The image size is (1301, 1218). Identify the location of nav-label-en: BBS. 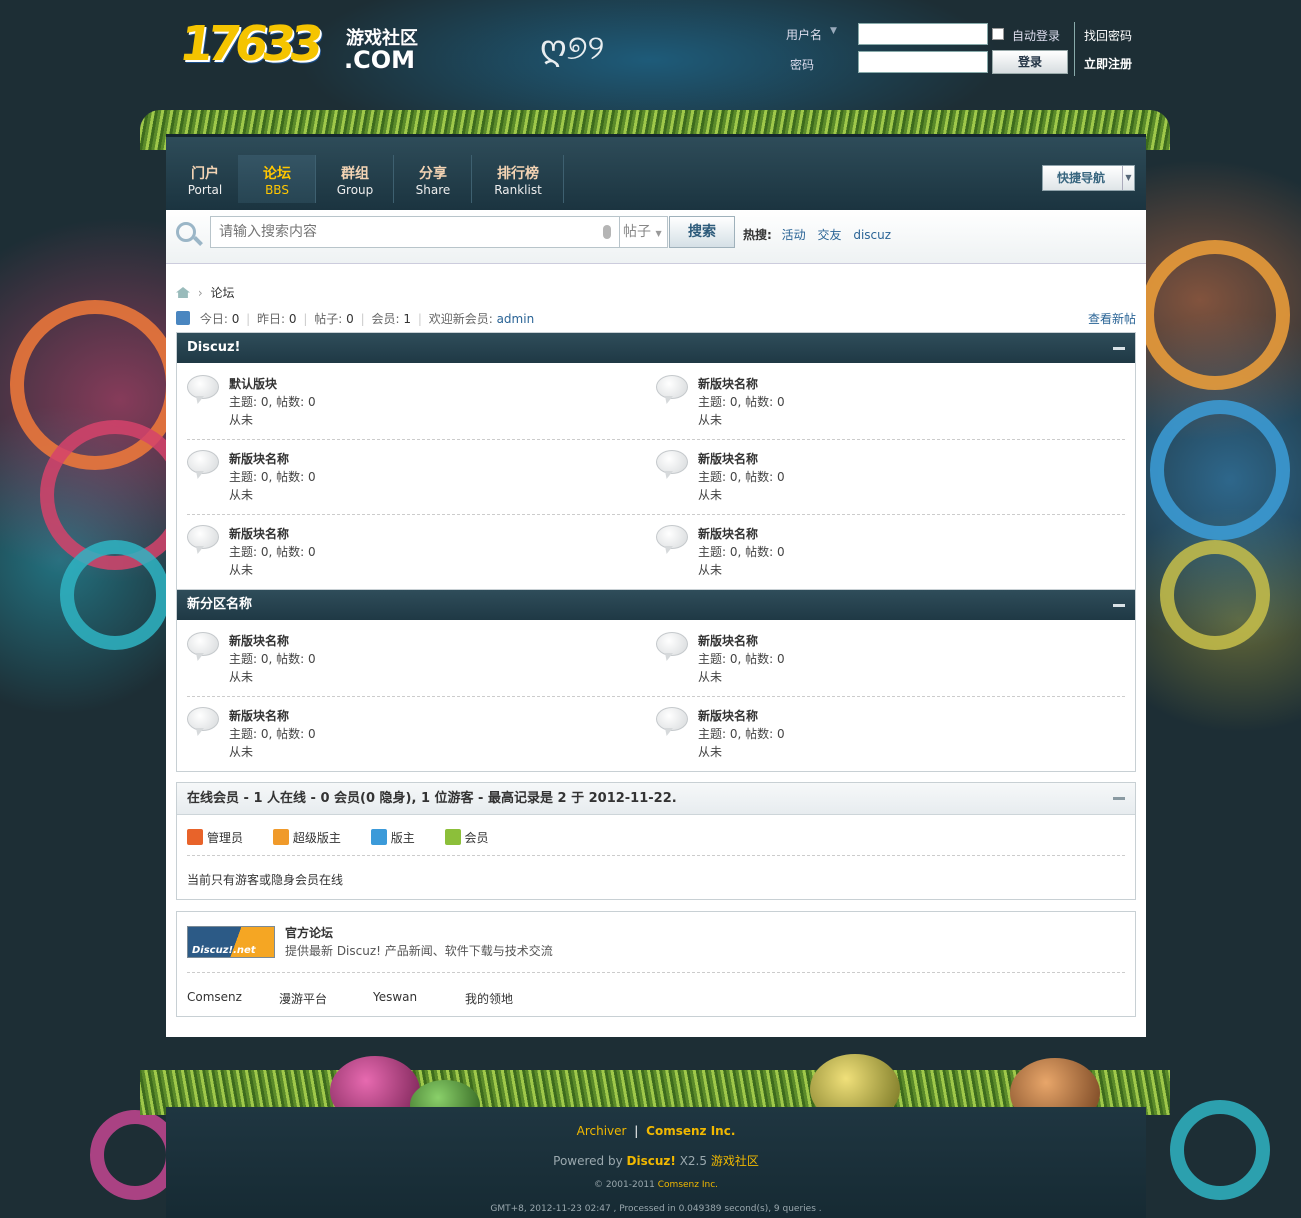
(277, 190).